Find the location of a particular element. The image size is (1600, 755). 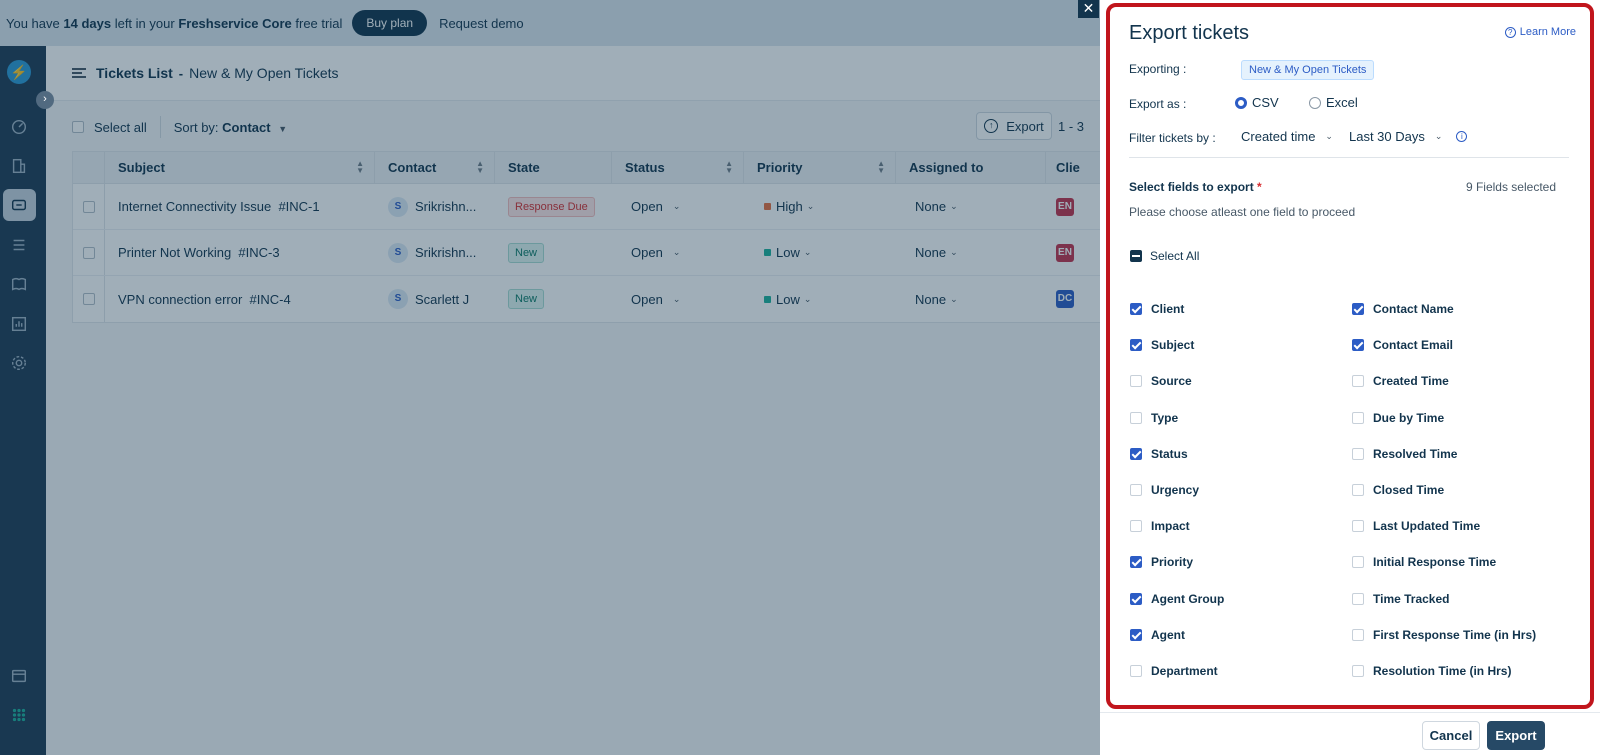

panel-footer: Cancel Export is located at coordinates (1350, 733).